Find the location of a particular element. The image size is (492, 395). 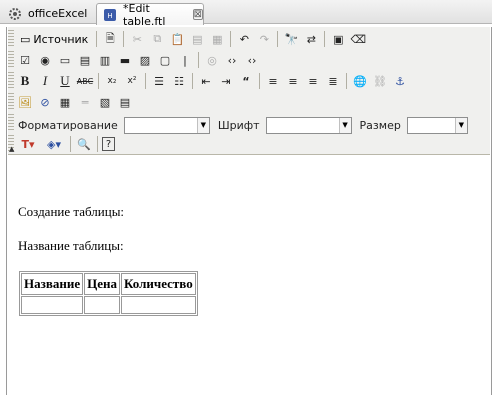

format-select: ▼ is located at coordinates (166, 125).